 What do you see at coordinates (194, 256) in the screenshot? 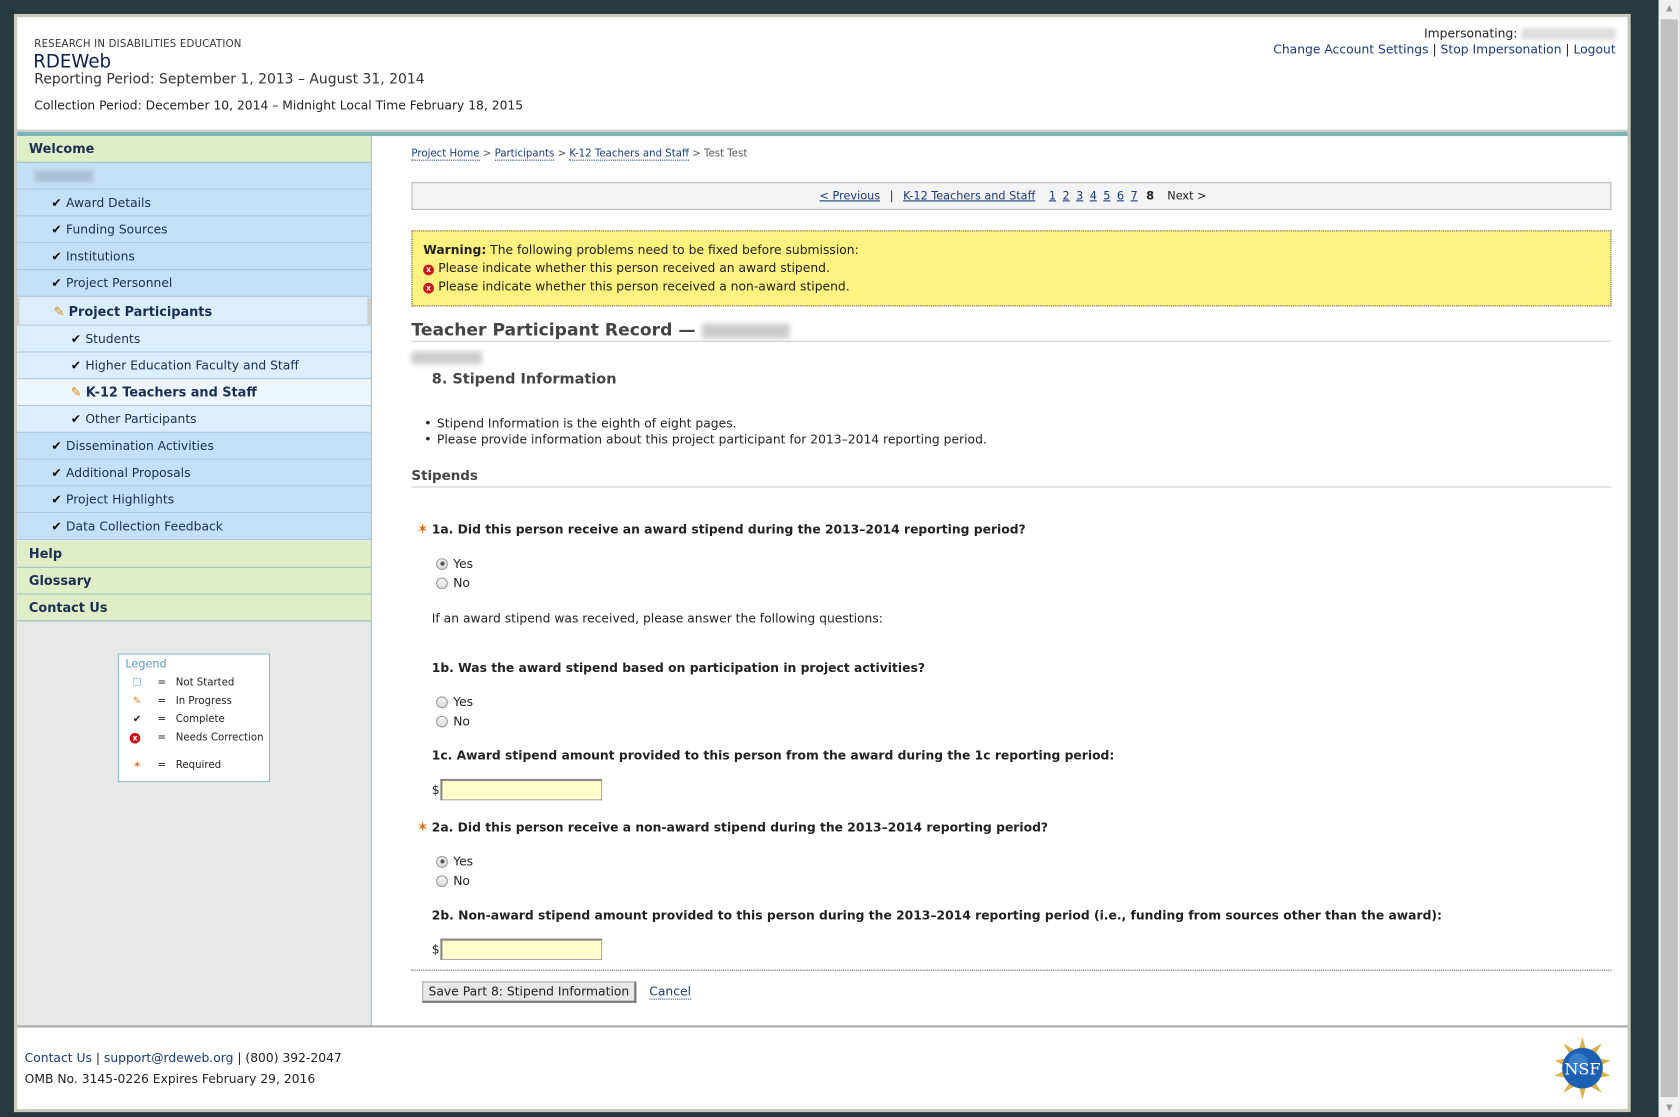
I see `sidebar-item-institutions: ✔ Institutions` at bounding box center [194, 256].